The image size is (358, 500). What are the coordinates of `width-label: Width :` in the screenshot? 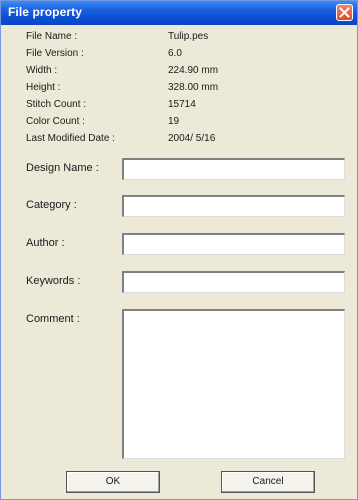 It's located at (42, 70).